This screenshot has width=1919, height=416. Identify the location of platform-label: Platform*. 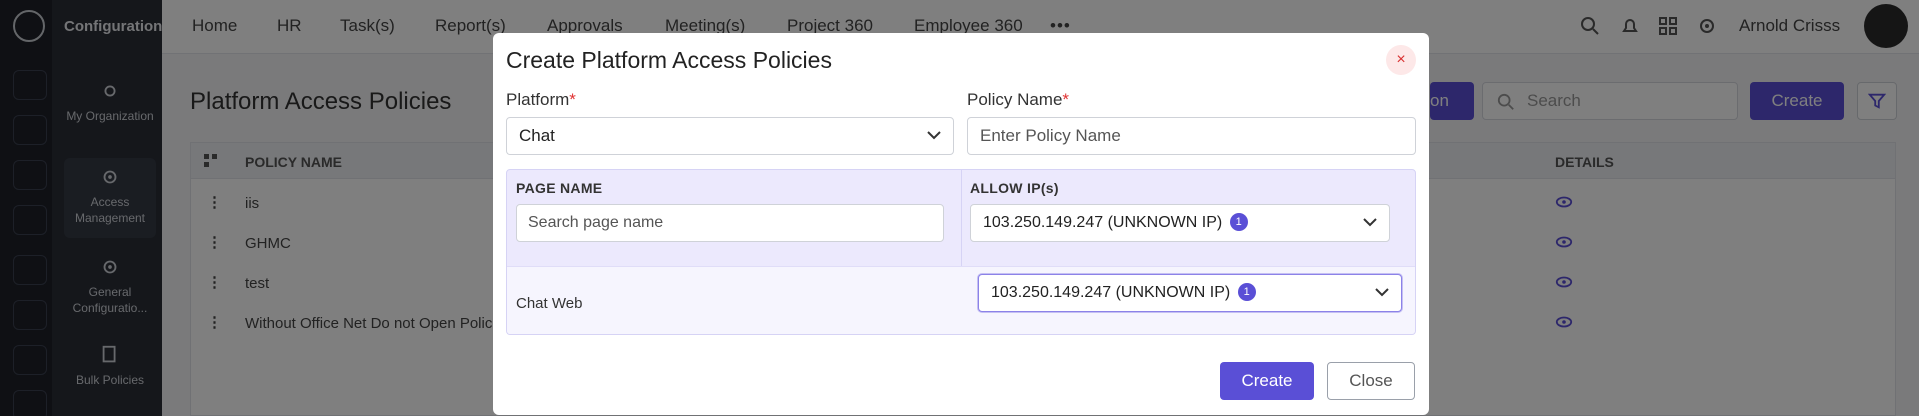
(541, 100).